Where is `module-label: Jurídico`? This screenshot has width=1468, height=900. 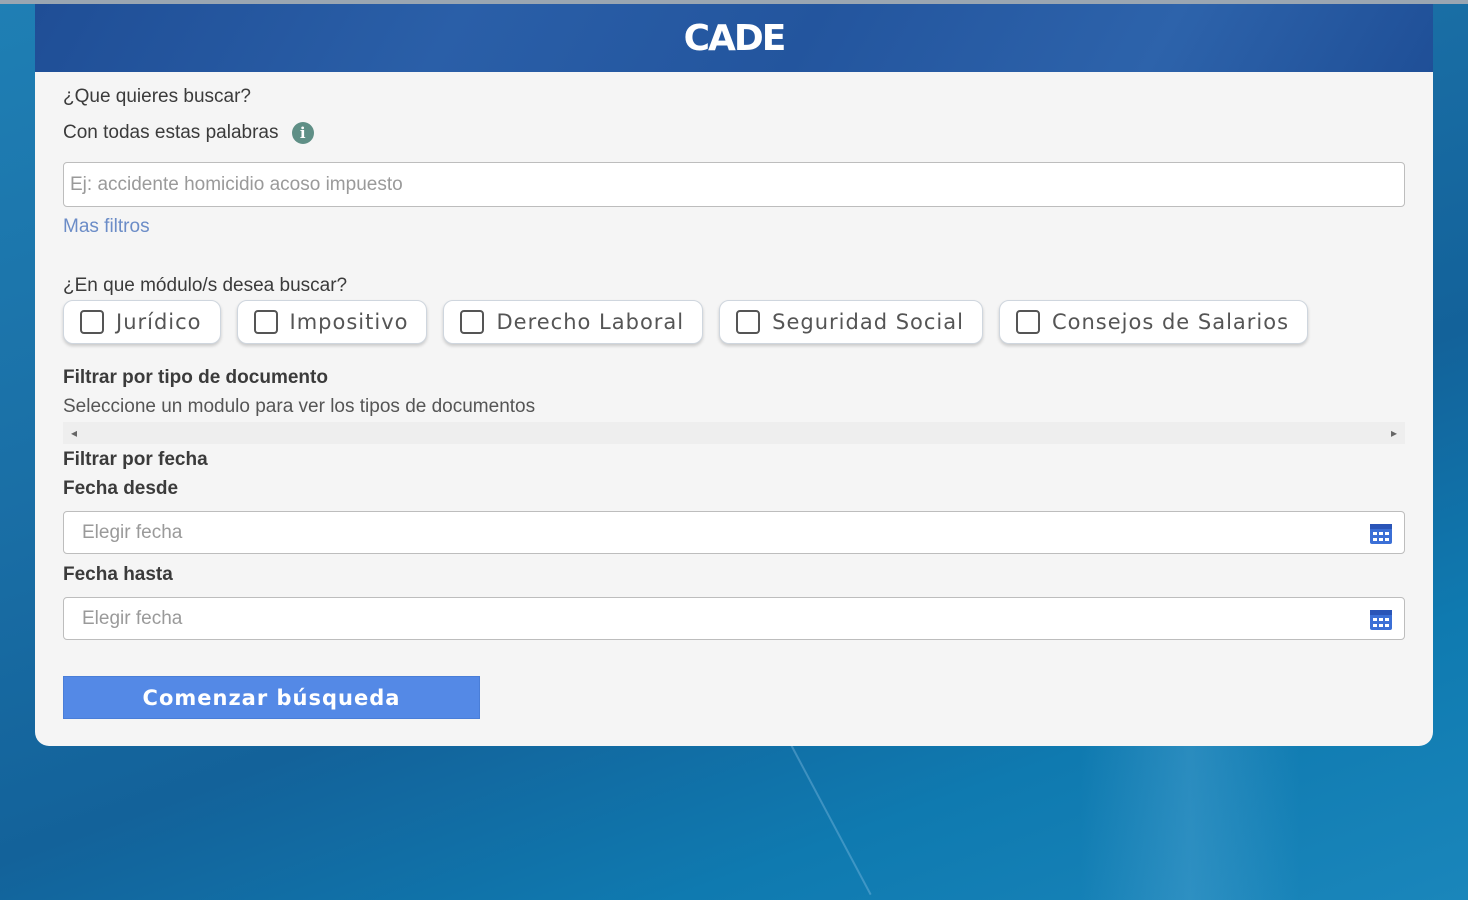 module-label: Jurídico is located at coordinates (159, 322).